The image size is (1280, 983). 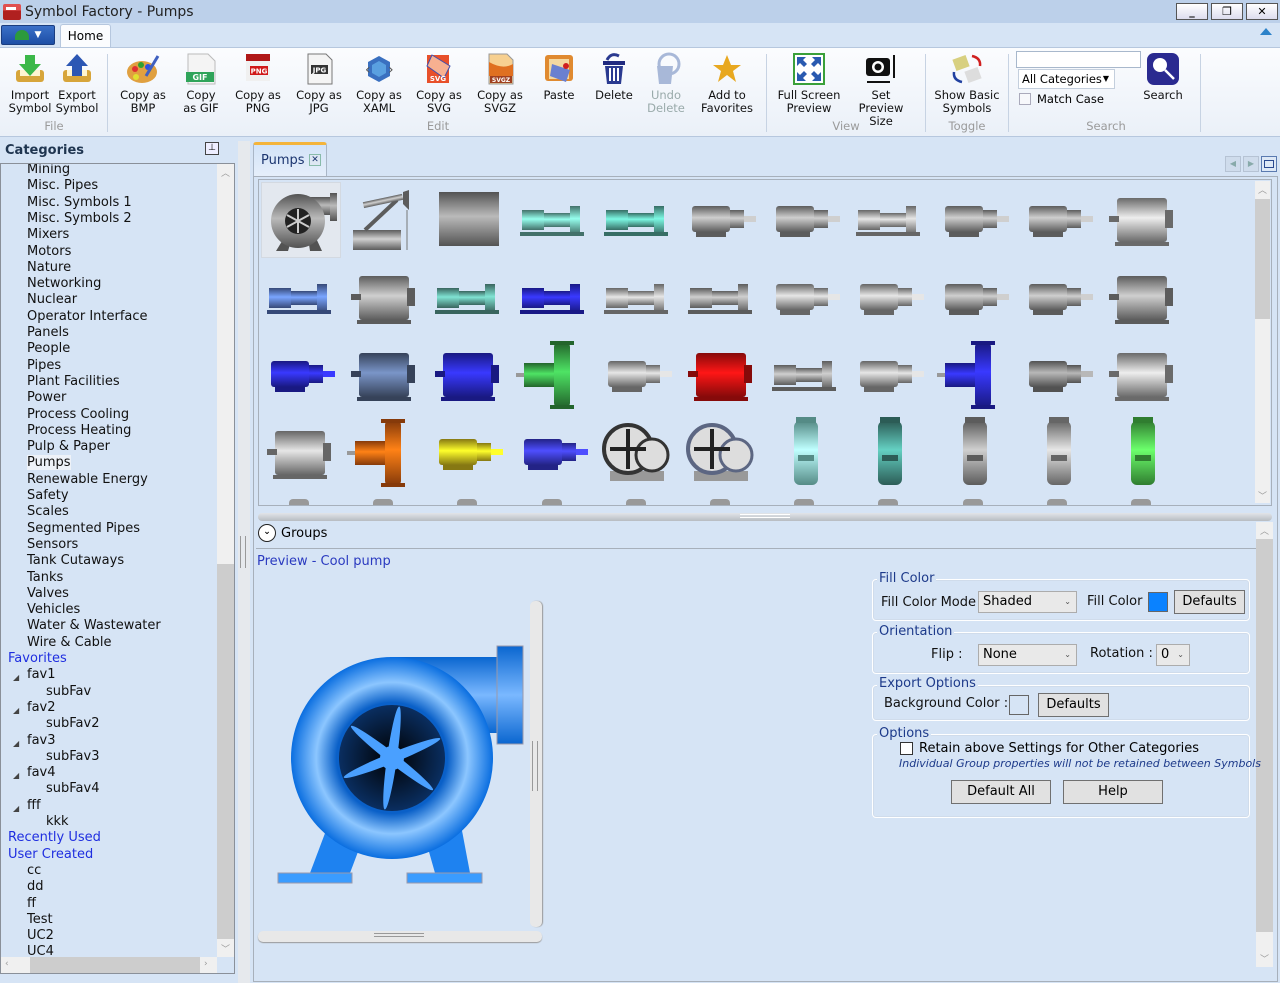 I want to click on copy-png-button: PNG Copy as PNG, so click(x=258, y=83).